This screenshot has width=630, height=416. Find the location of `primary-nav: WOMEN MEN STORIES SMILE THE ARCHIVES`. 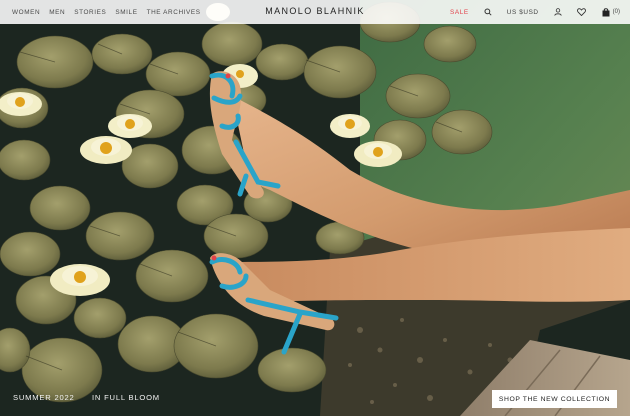

primary-nav: WOMEN MEN STORIES SMILE THE ARCHIVES is located at coordinates (106, 12).